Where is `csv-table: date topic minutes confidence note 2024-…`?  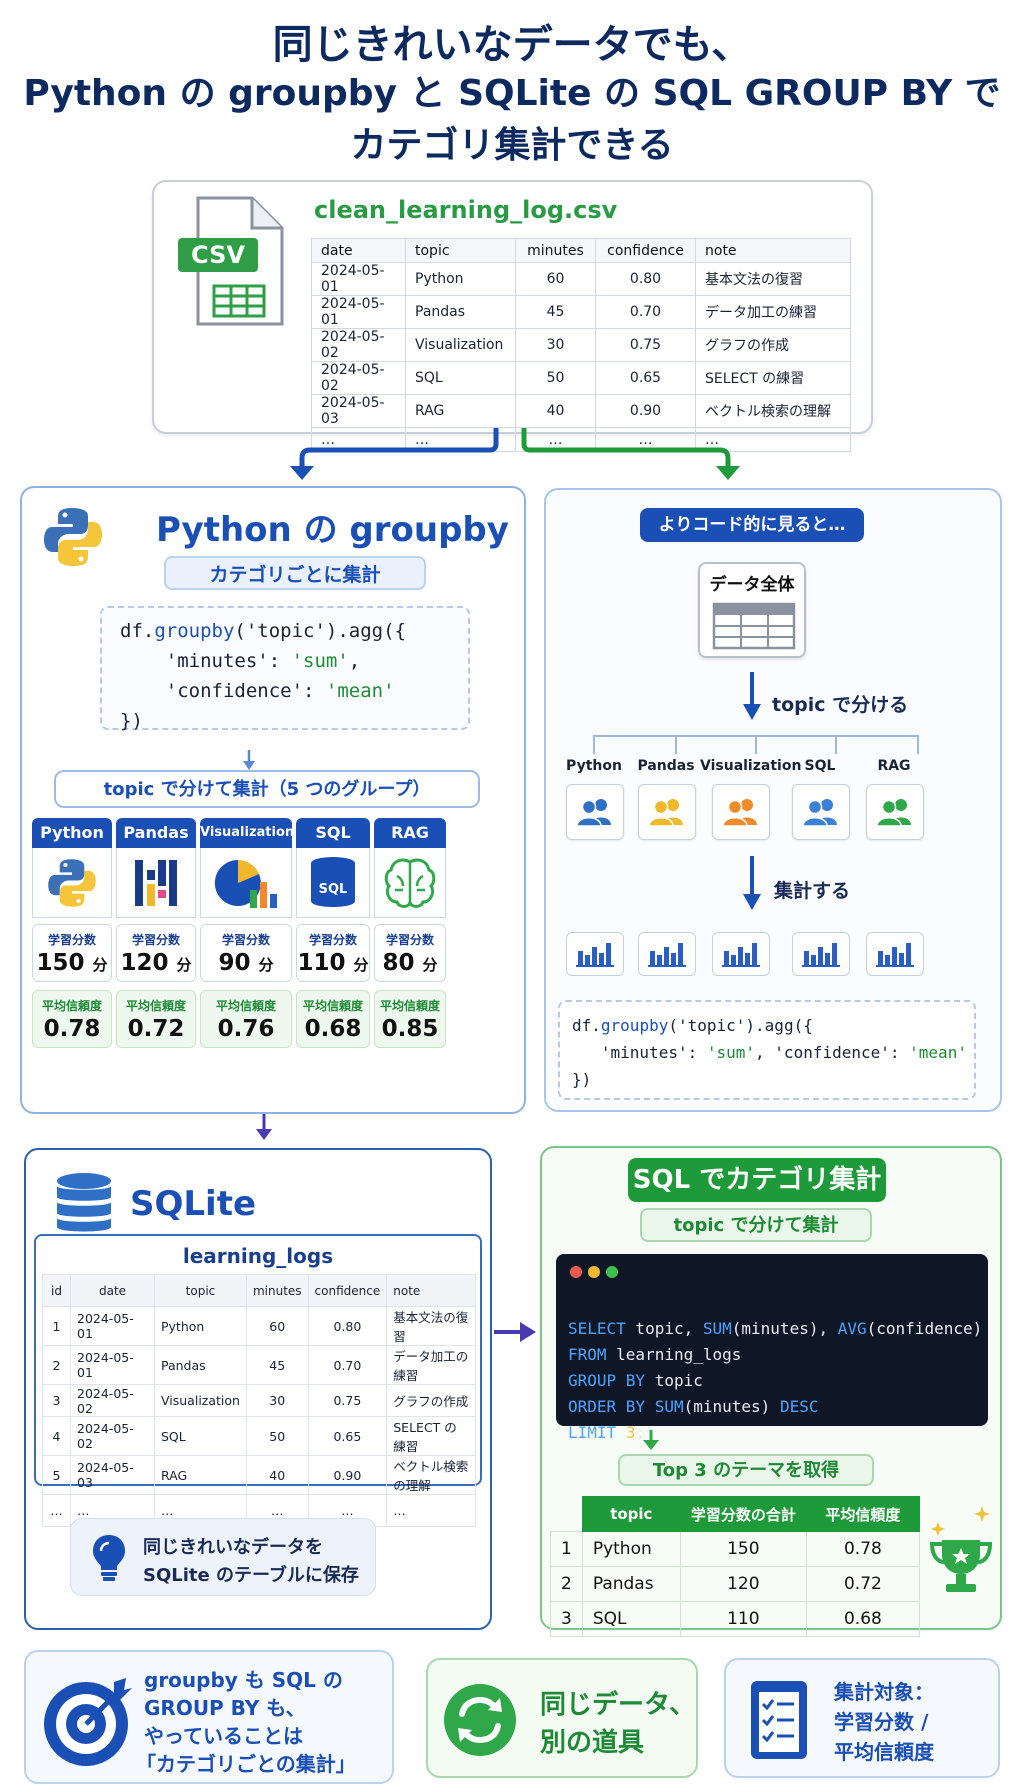 csv-table: date topic minutes confidence note 2024-… is located at coordinates (581, 345).